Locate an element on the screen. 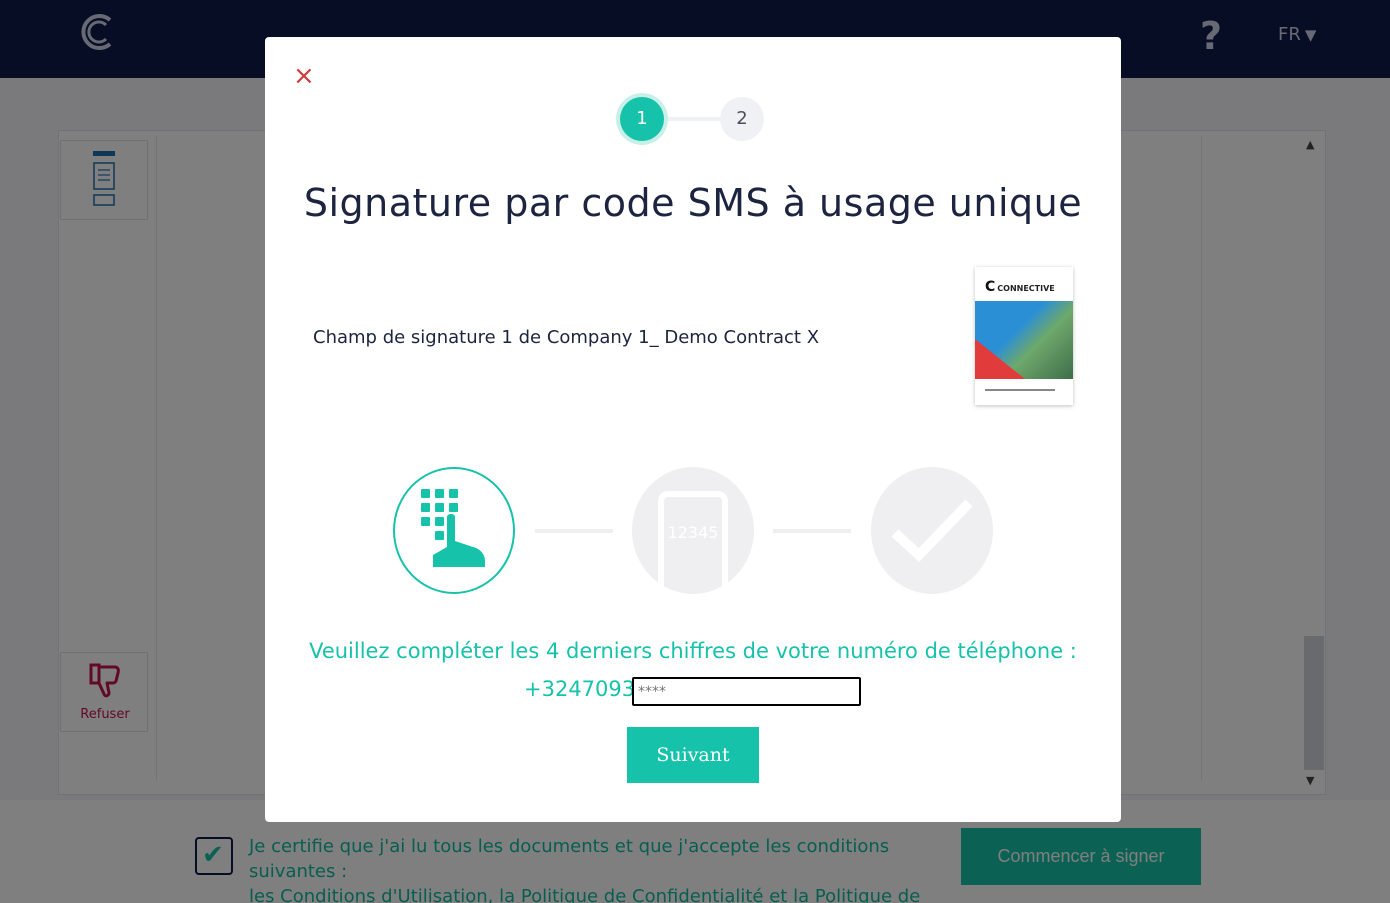 This screenshot has width=1390, height=903. stepper: 1 2 is located at coordinates (692, 119).